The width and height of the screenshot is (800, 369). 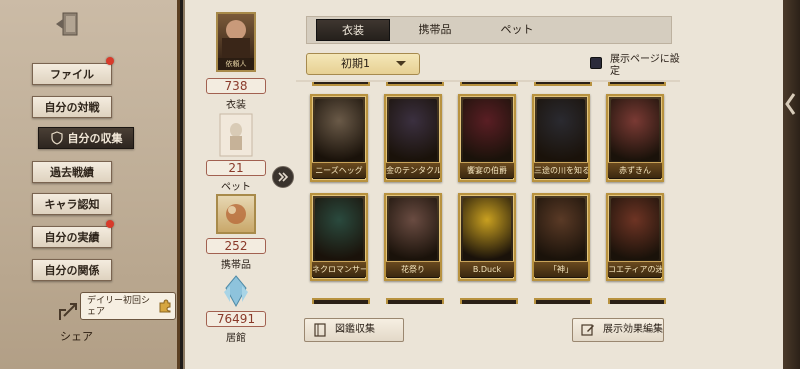 What do you see at coordinates (401, 63) in the screenshot?
I see `chevron-down-icon` at bounding box center [401, 63].